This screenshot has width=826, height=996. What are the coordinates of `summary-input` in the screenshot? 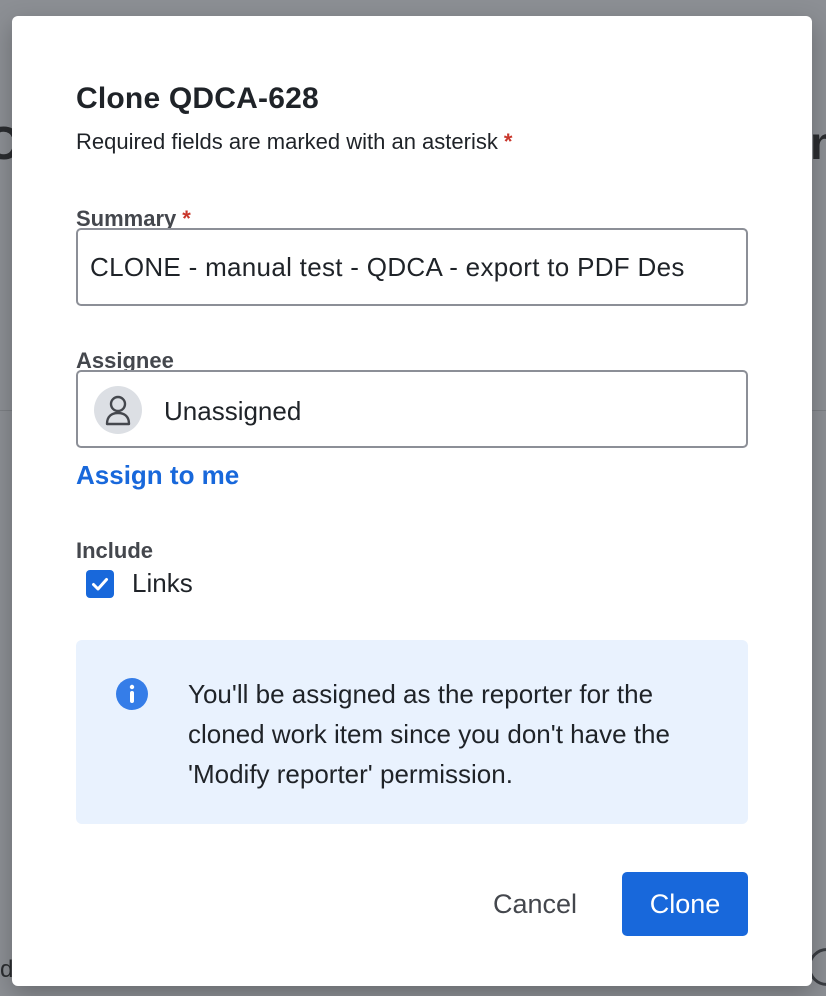 It's located at (412, 267).